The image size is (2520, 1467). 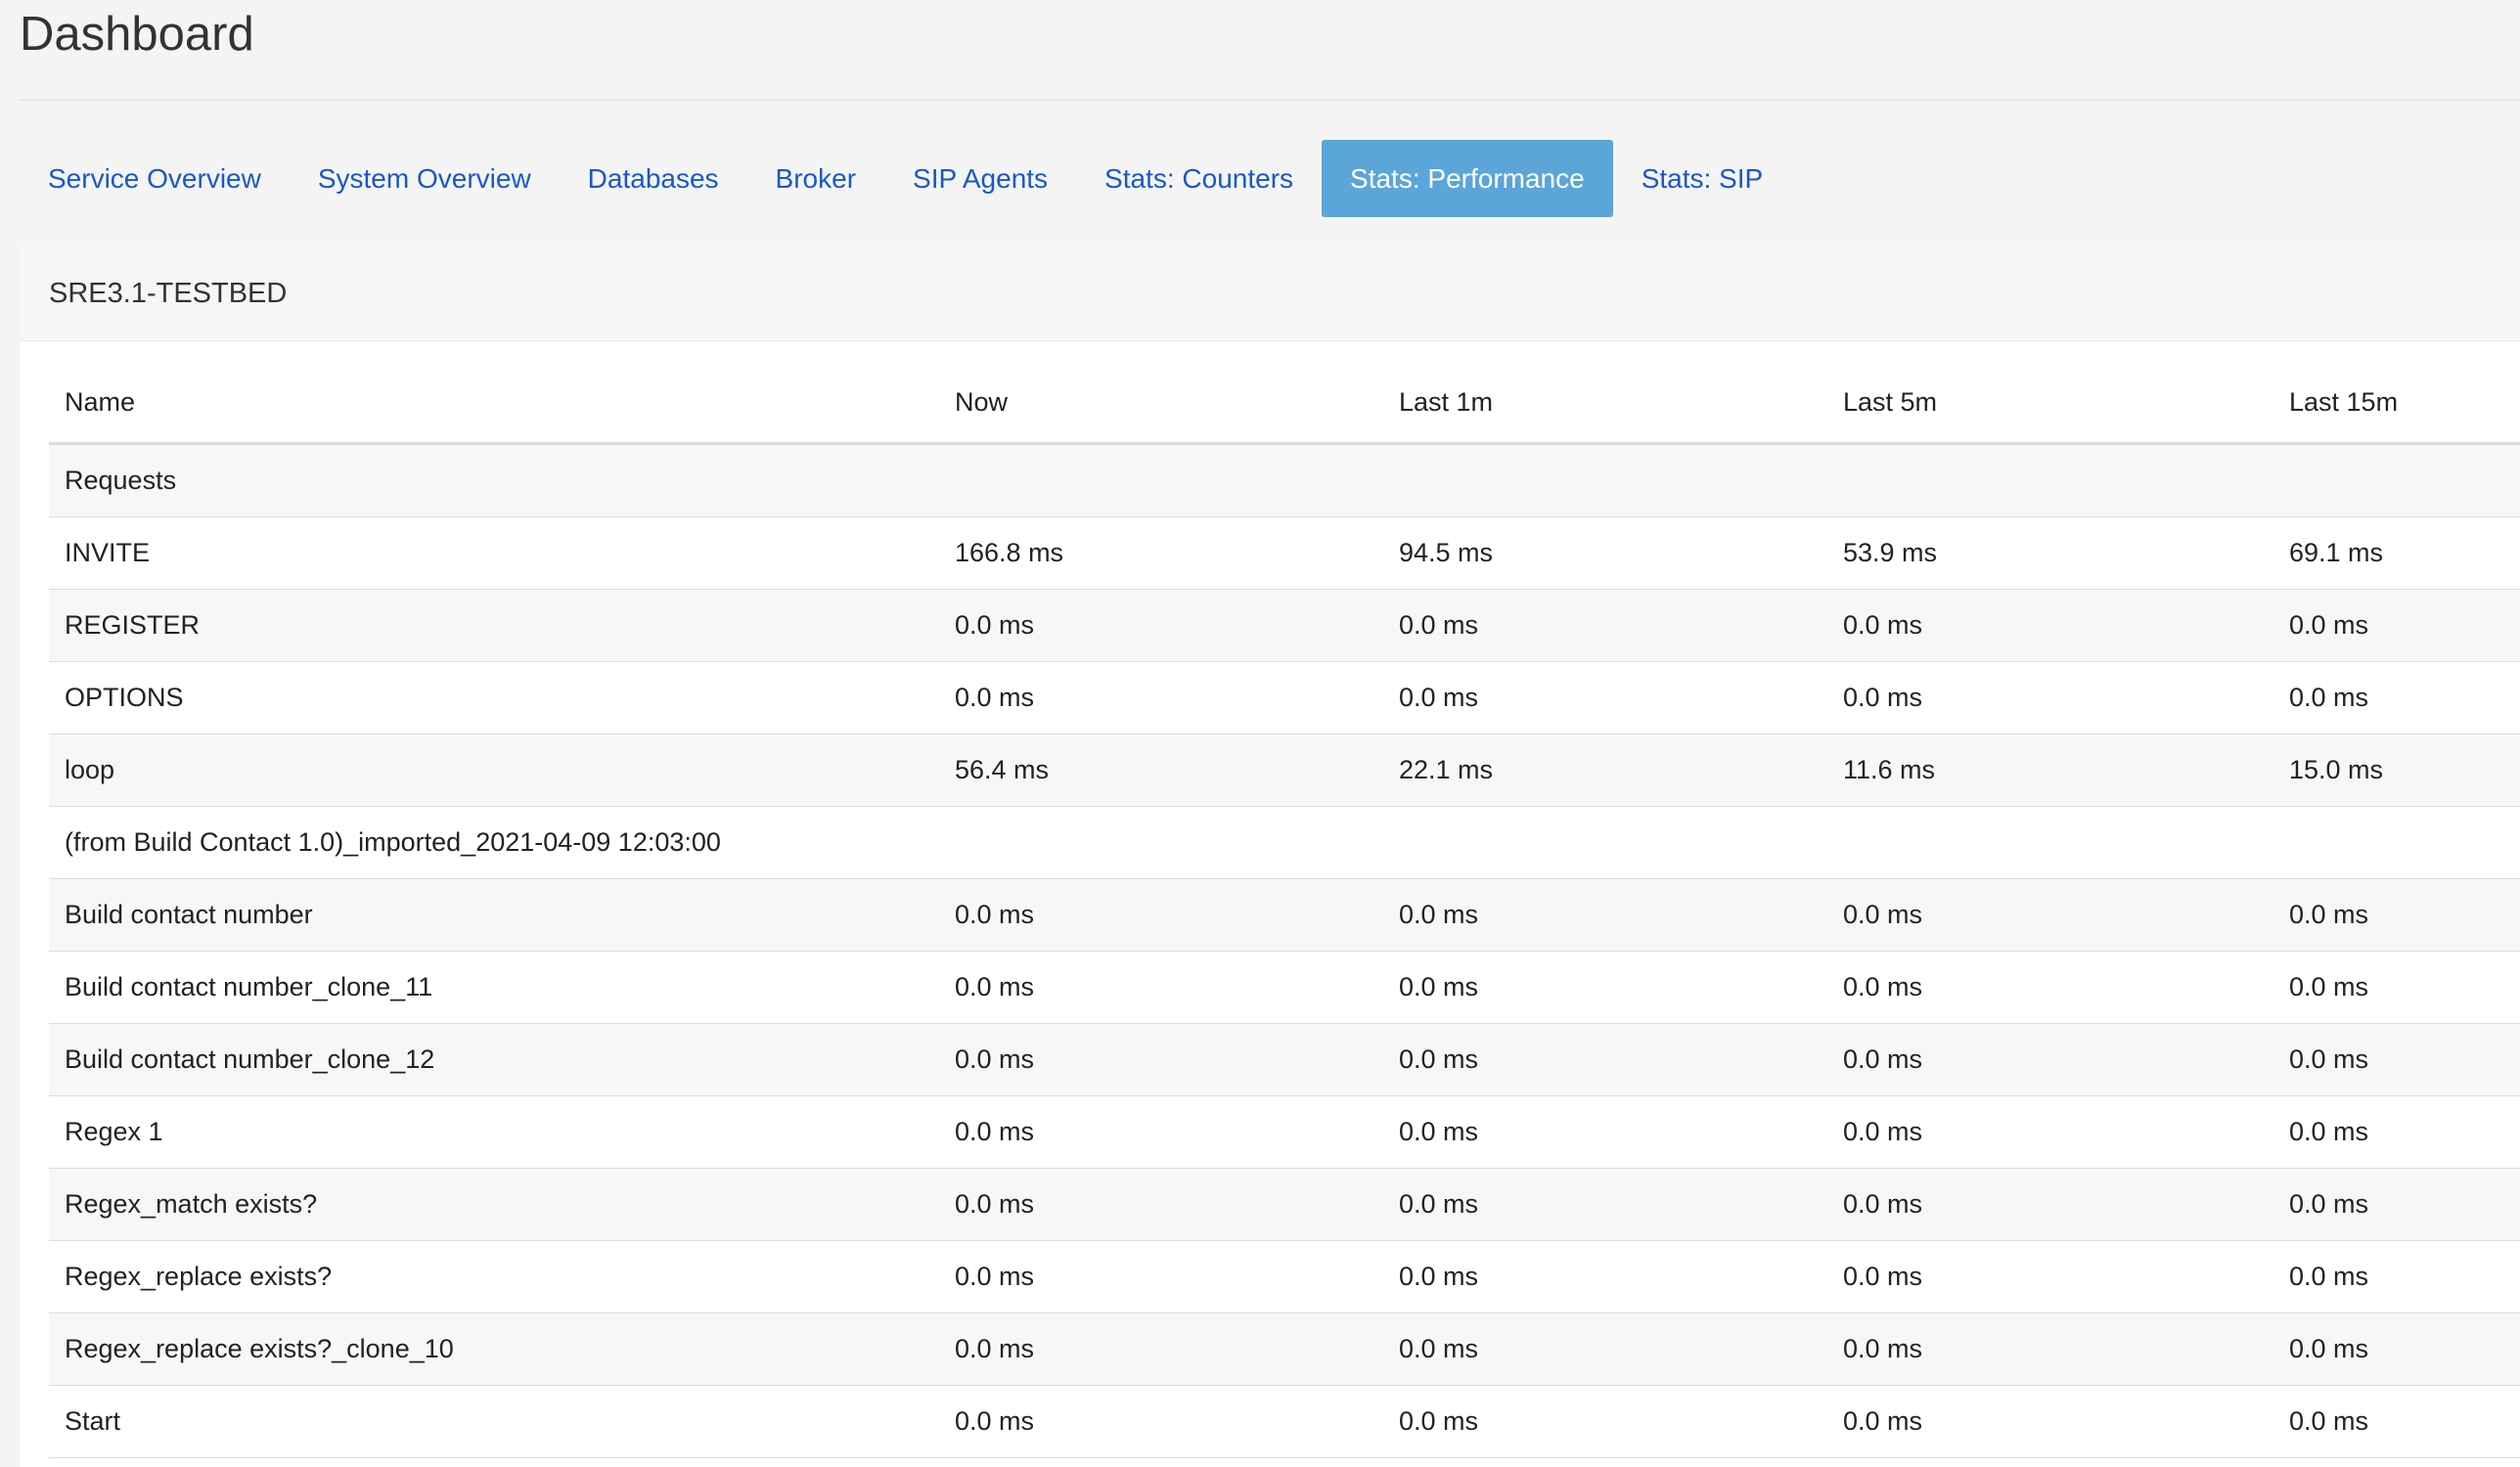 I want to click on tab-system-overview: System Overview, so click(x=425, y=178).